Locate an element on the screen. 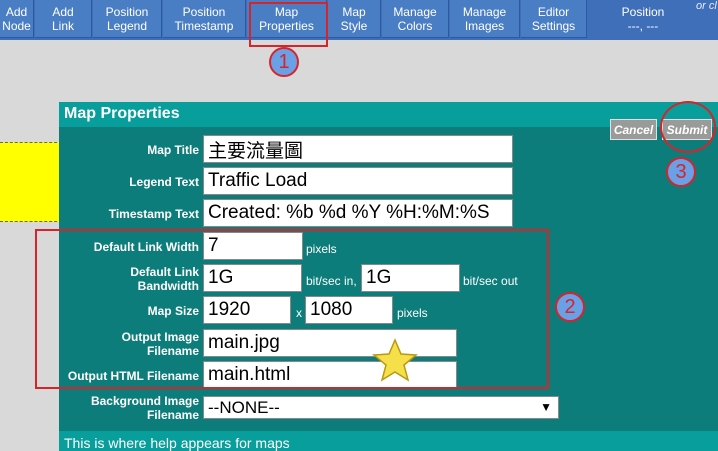 This screenshot has width=718, height=451. step1-marker: 1 is located at coordinates (284, 62).